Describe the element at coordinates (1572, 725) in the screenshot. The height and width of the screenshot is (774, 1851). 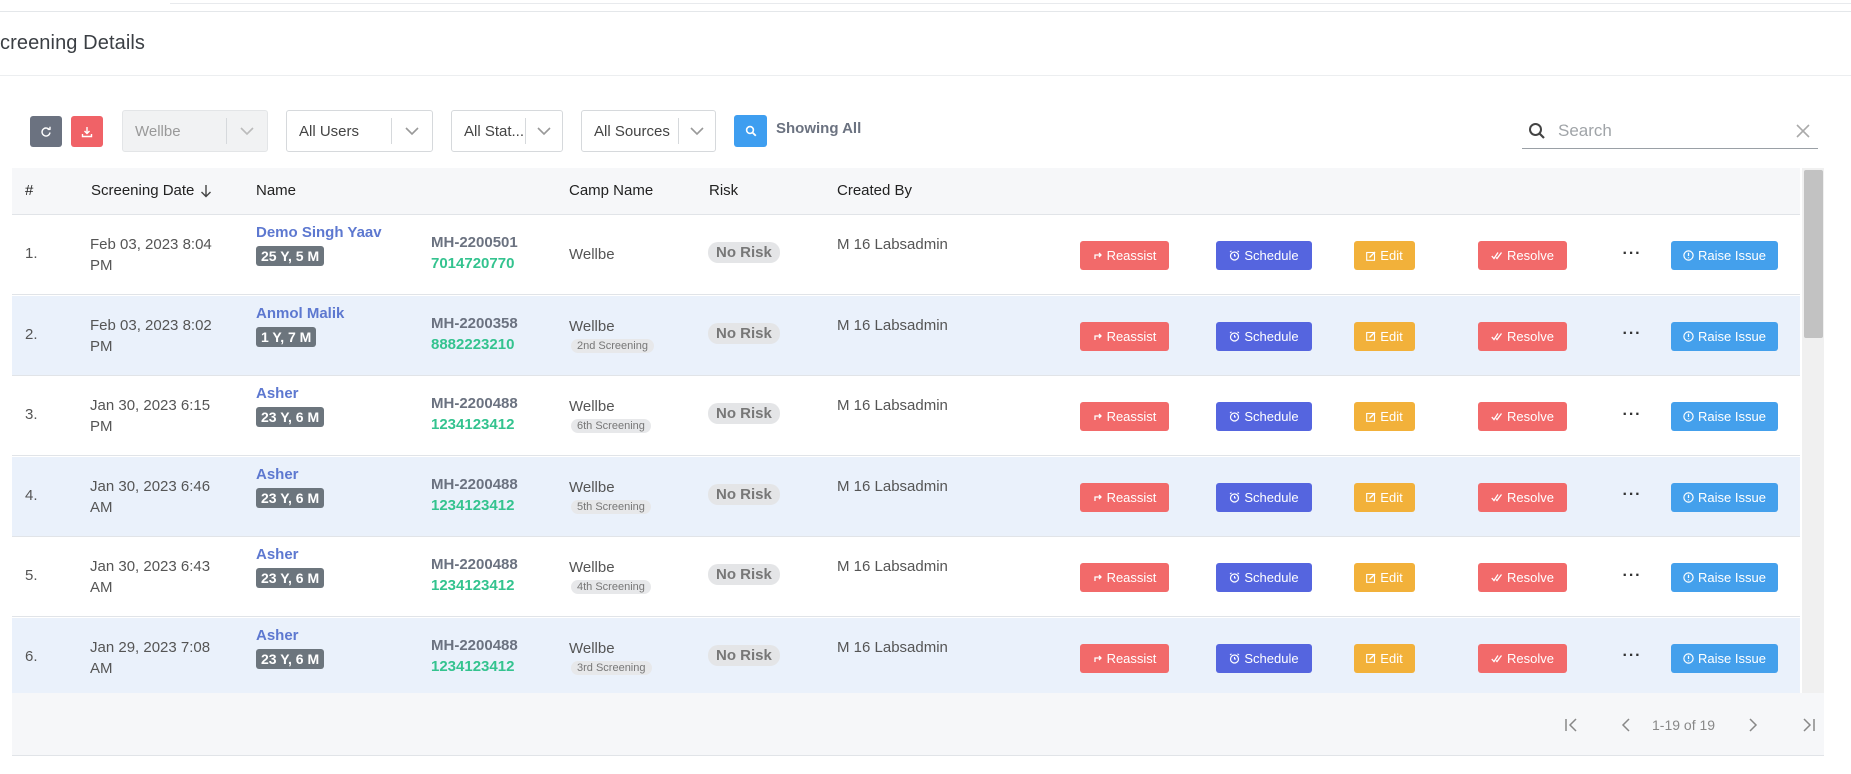
I see `first-page-icon` at that location.